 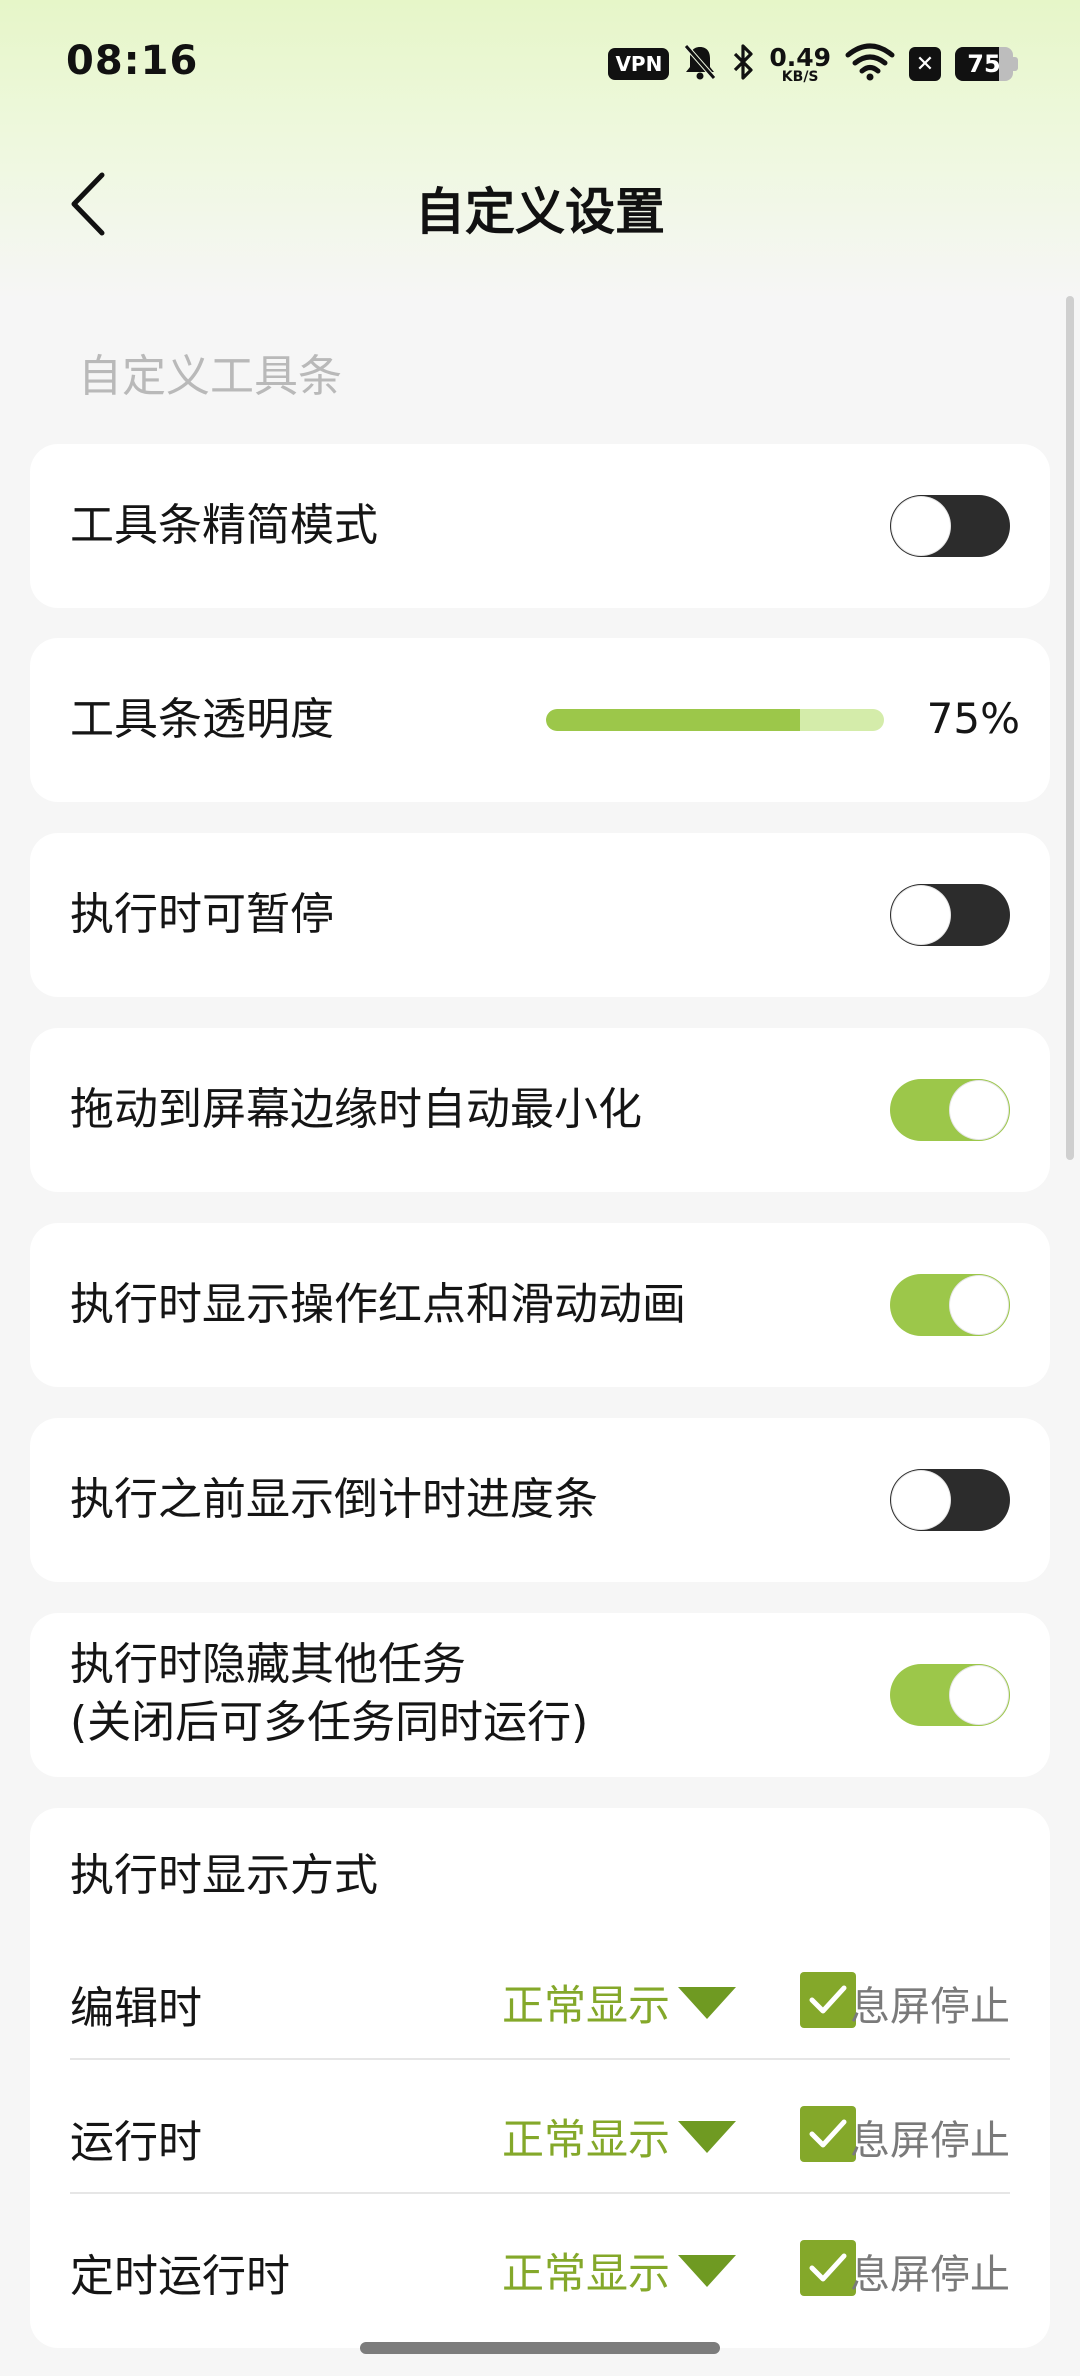 What do you see at coordinates (950, 1500) in the screenshot?
I see `countdown-toggle` at bounding box center [950, 1500].